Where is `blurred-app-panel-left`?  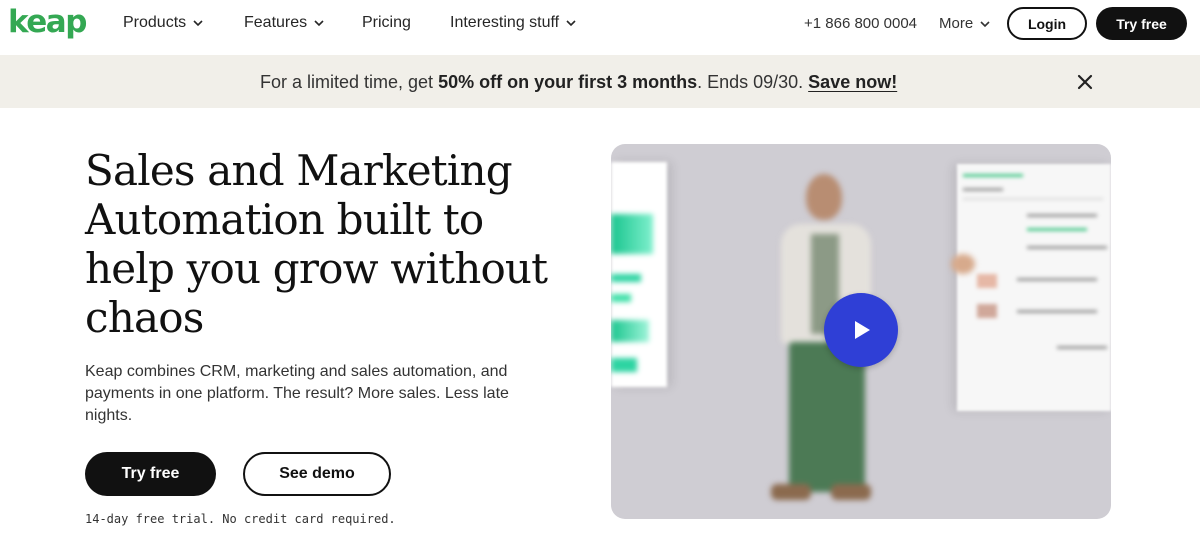
blurred-app-panel-left is located at coordinates (639, 274).